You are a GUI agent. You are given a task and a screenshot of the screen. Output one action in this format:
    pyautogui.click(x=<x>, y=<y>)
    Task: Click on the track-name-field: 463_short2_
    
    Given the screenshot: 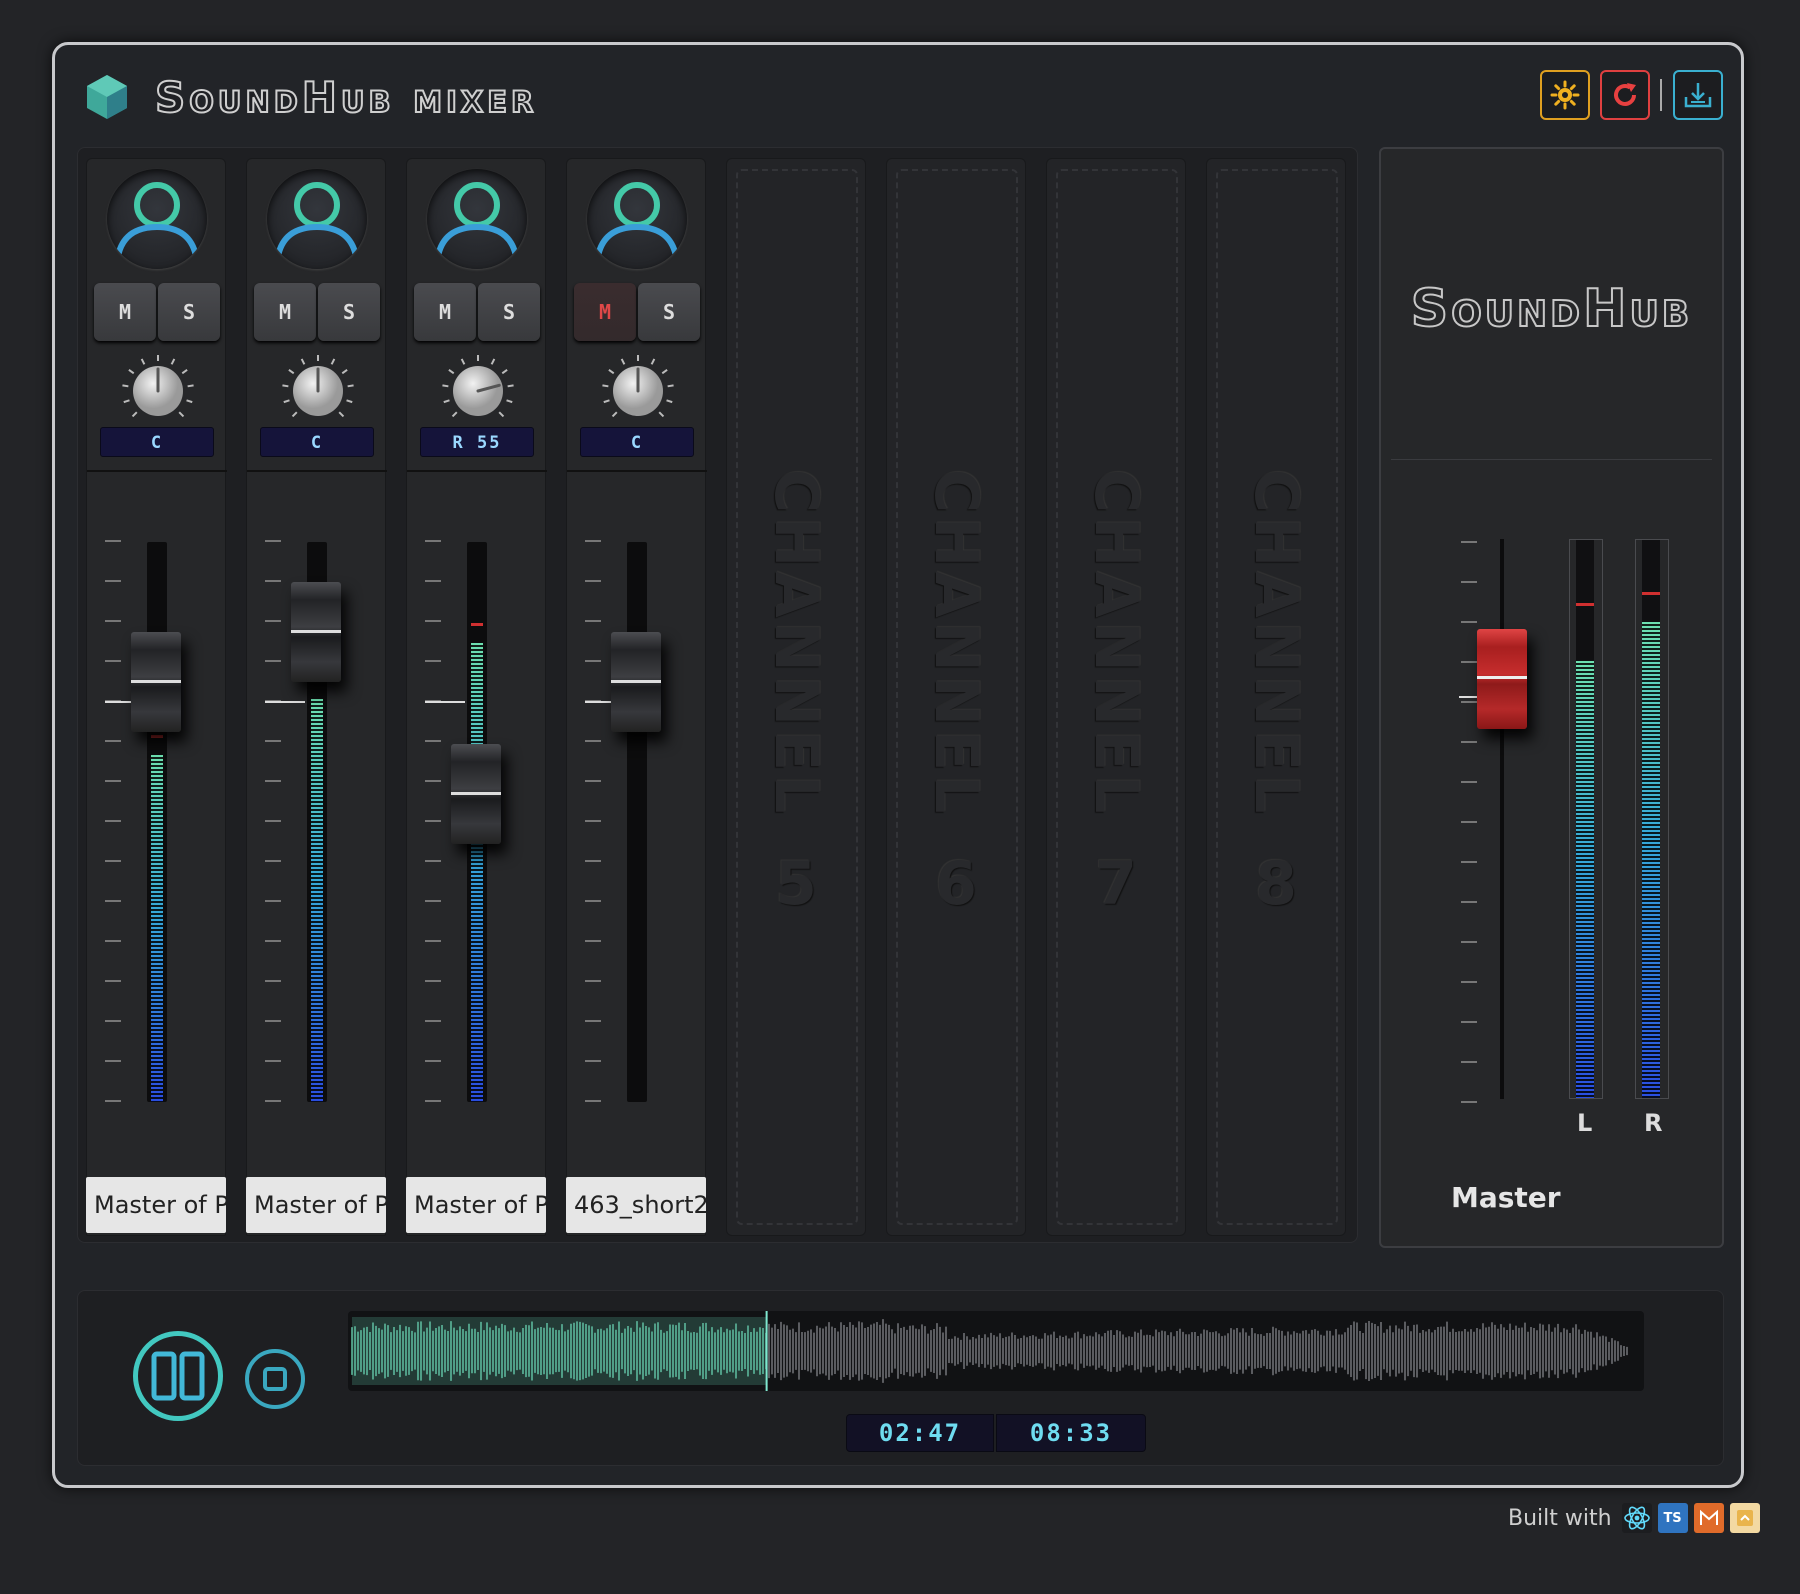 What is the action you would take?
    pyautogui.click(x=636, y=1205)
    